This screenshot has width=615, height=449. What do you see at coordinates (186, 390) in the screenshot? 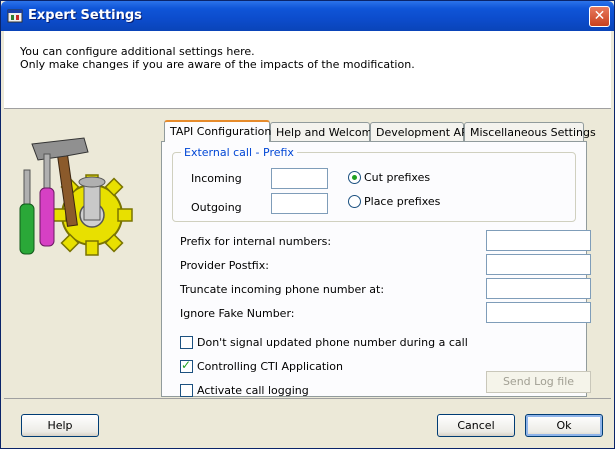
I see `activate-logging-checkbox` at bounding box center [186, 390].